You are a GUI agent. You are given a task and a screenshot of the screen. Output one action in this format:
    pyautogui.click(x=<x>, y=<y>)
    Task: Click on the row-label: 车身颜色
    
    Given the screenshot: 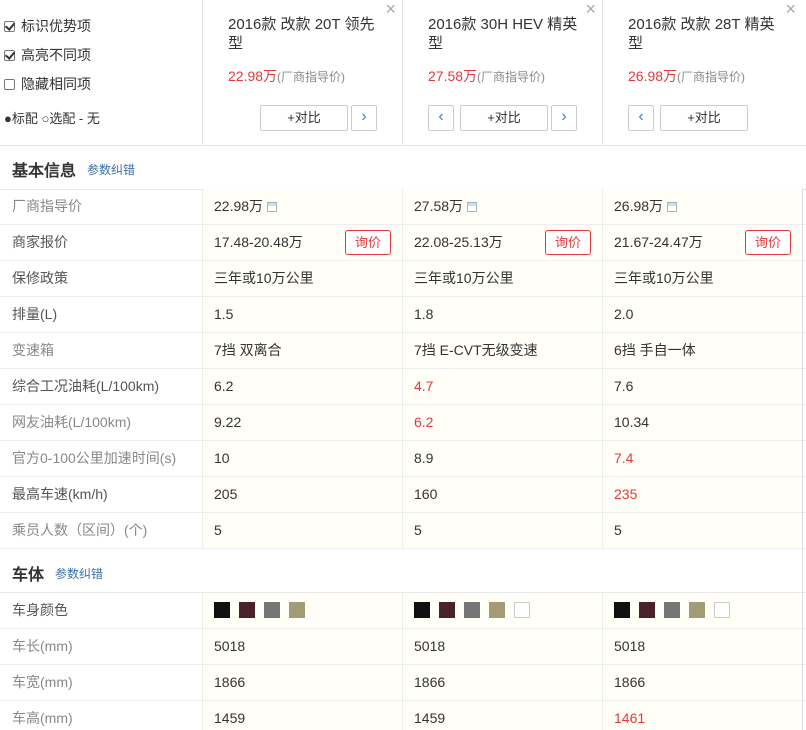 What is the action you would take?
    pyautogui.click(x=40, y=610)
    